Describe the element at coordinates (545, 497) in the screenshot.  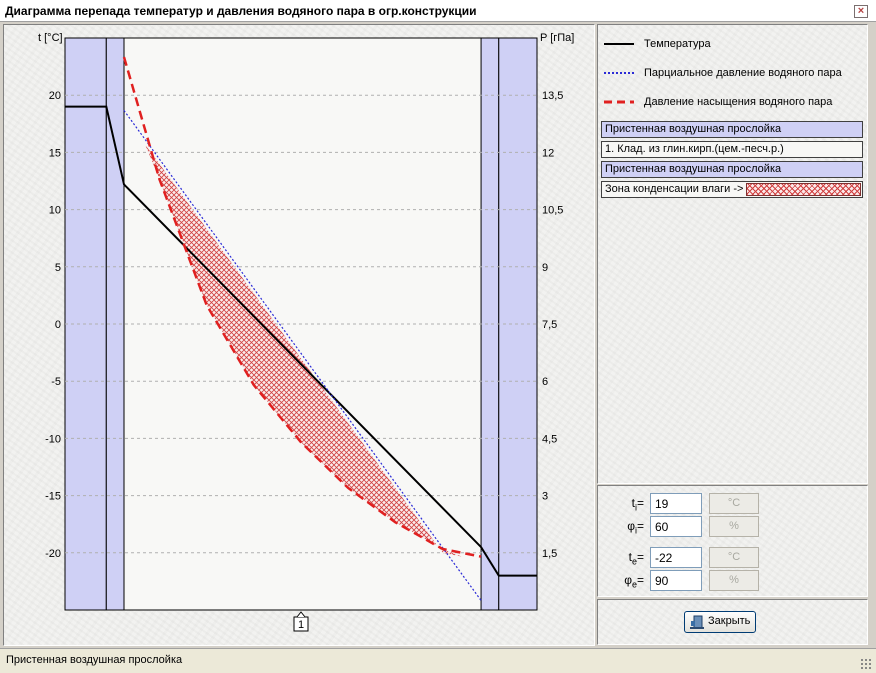
I see `right-tick-label: 3` at that location.